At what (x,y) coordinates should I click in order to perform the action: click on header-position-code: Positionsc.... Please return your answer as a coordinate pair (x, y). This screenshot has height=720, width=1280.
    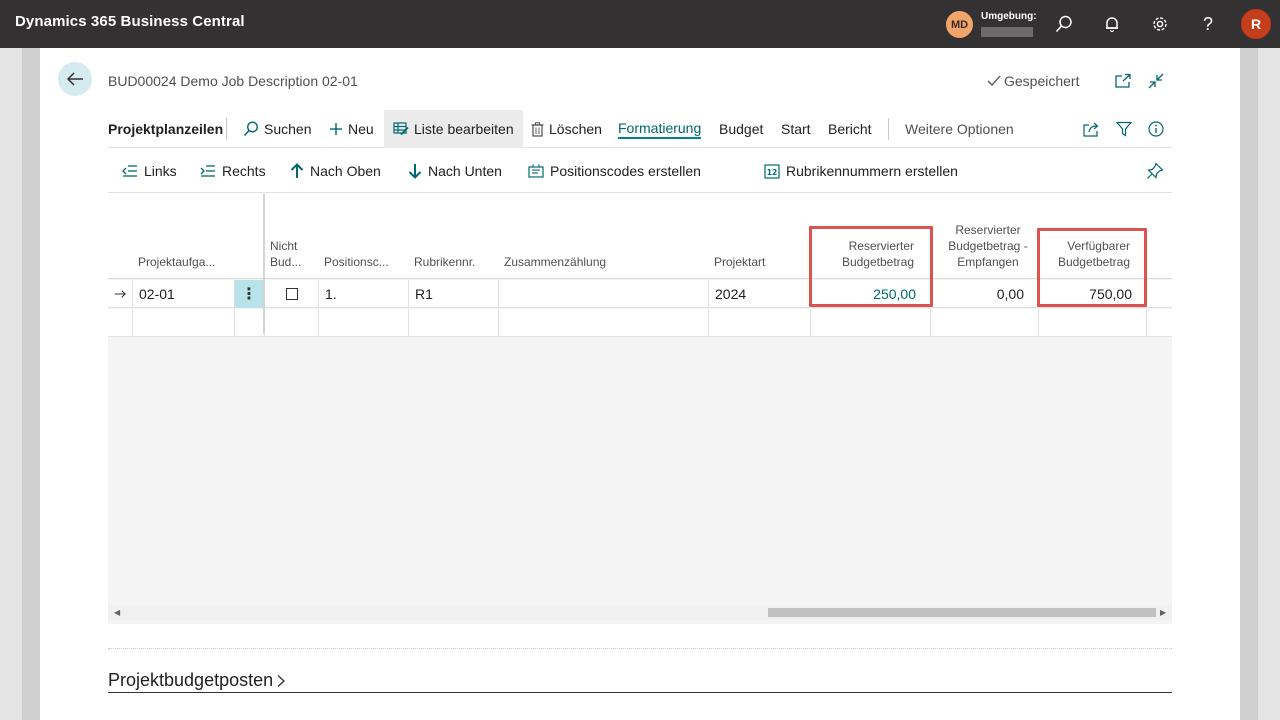
    Looking at the image, I should click on (356, 262).